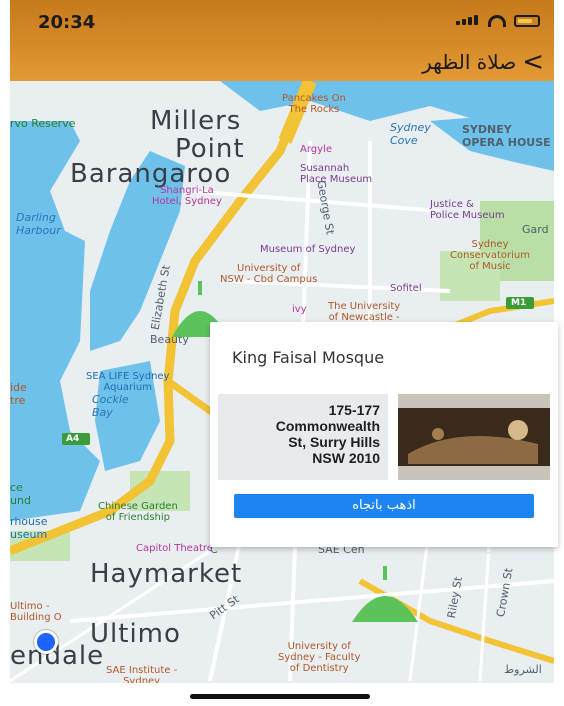 Image resolution: width=564 pixels, height=706 pixels. Describe the element at coordinates (127, 382) in the screenshot. I see `poi-sea-life: SEA LIFE Sydney Aquarium` at that location.